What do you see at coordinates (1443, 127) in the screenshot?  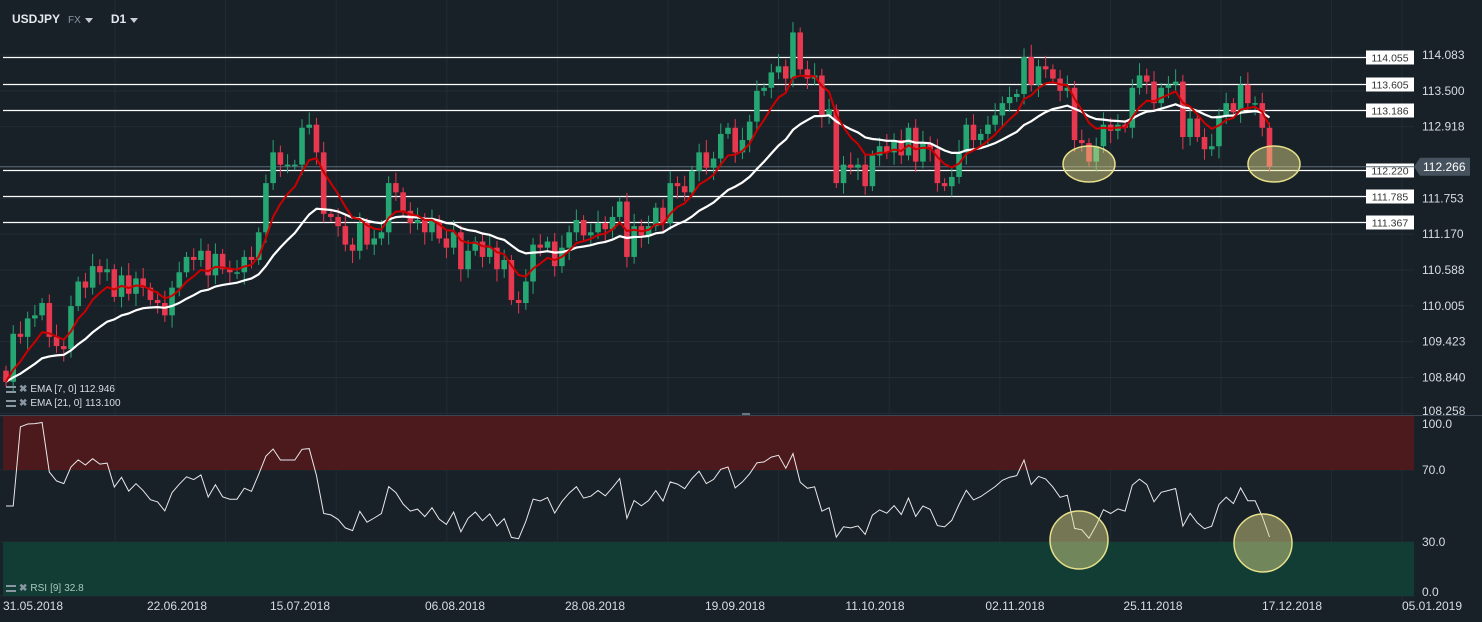 I see `price-tick-label: 112.918` at bounding box center [1443, 127].